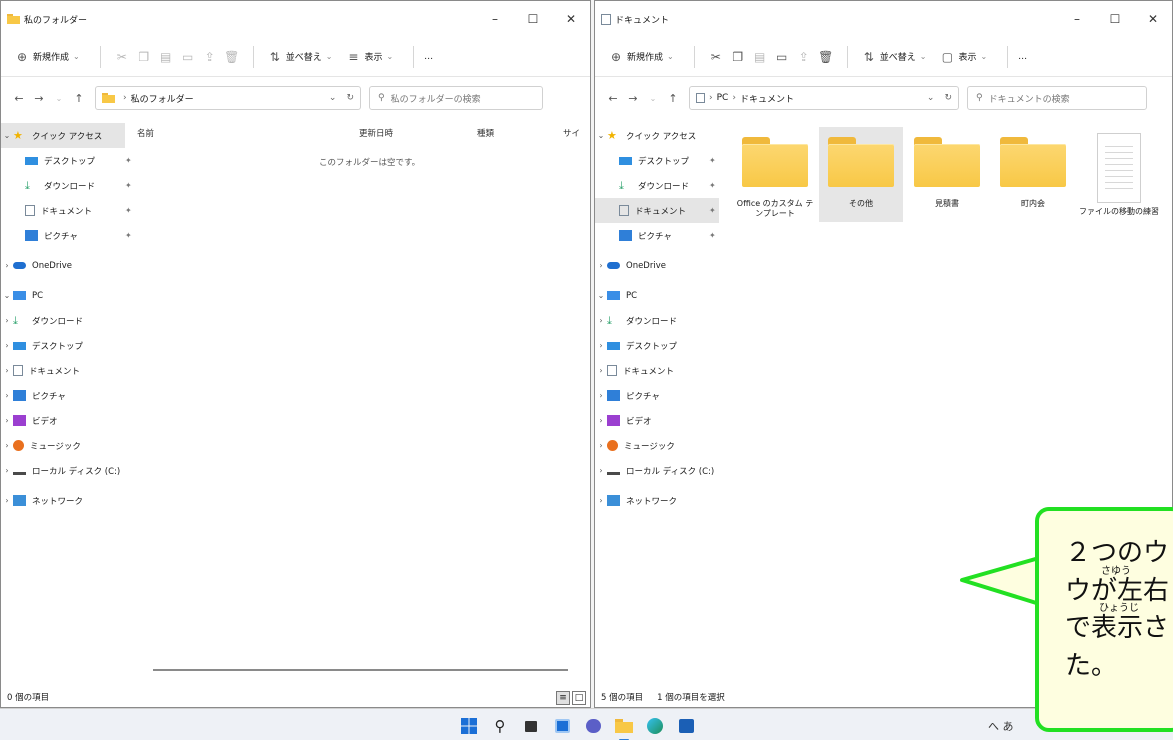  Describe the element at coordinates (775, 174) in the screenshot. I see `folder-item: Office のカスタム テンプレート` at that location.